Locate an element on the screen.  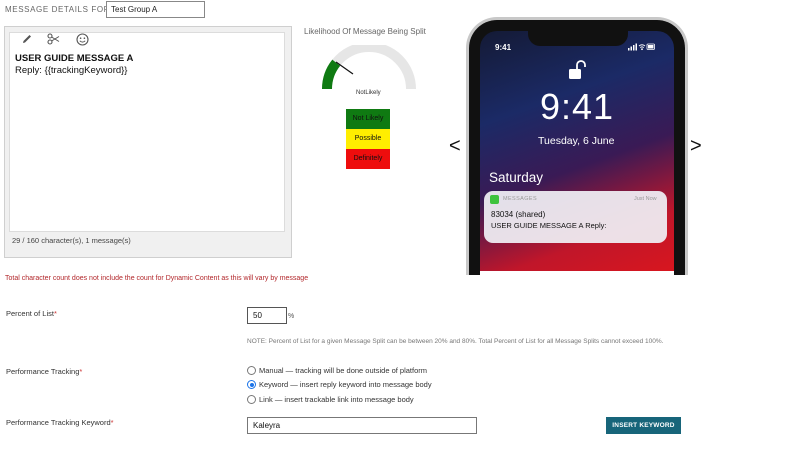
group-name-field: Test Group A is located at coordinates (155, 9).